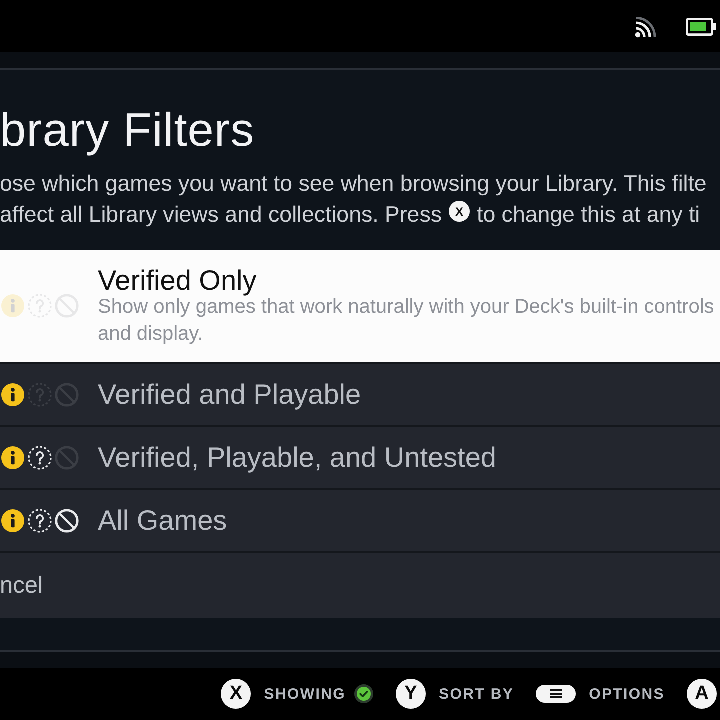  What do you see at coordinates (459, 211) in the screenshot?
I see `button-glyph: X` at bounding box center [459, 211].